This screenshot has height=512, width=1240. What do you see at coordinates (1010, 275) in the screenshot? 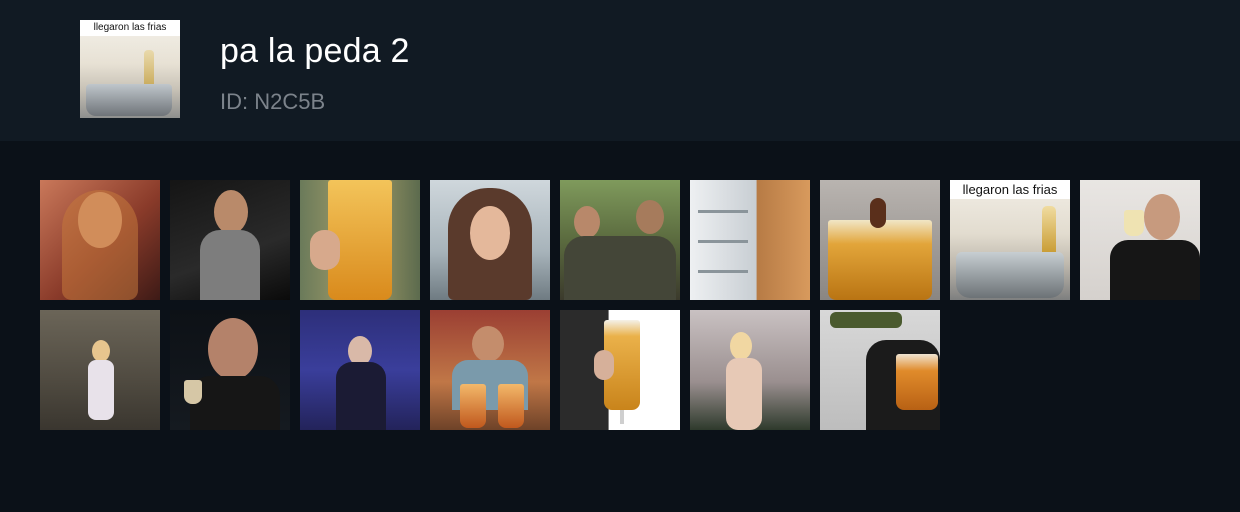
I see `gif-ice-bucket` at bounding box center [1010, 275].